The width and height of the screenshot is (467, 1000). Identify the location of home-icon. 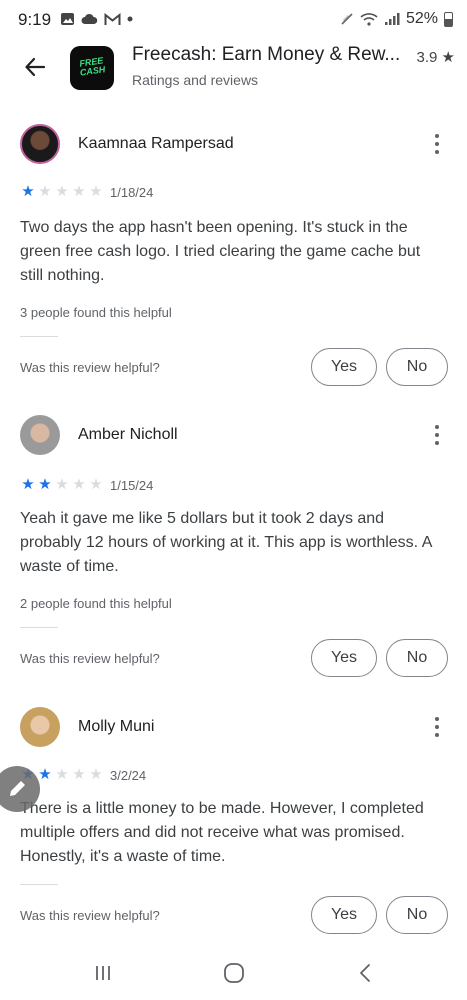
(234, 973).